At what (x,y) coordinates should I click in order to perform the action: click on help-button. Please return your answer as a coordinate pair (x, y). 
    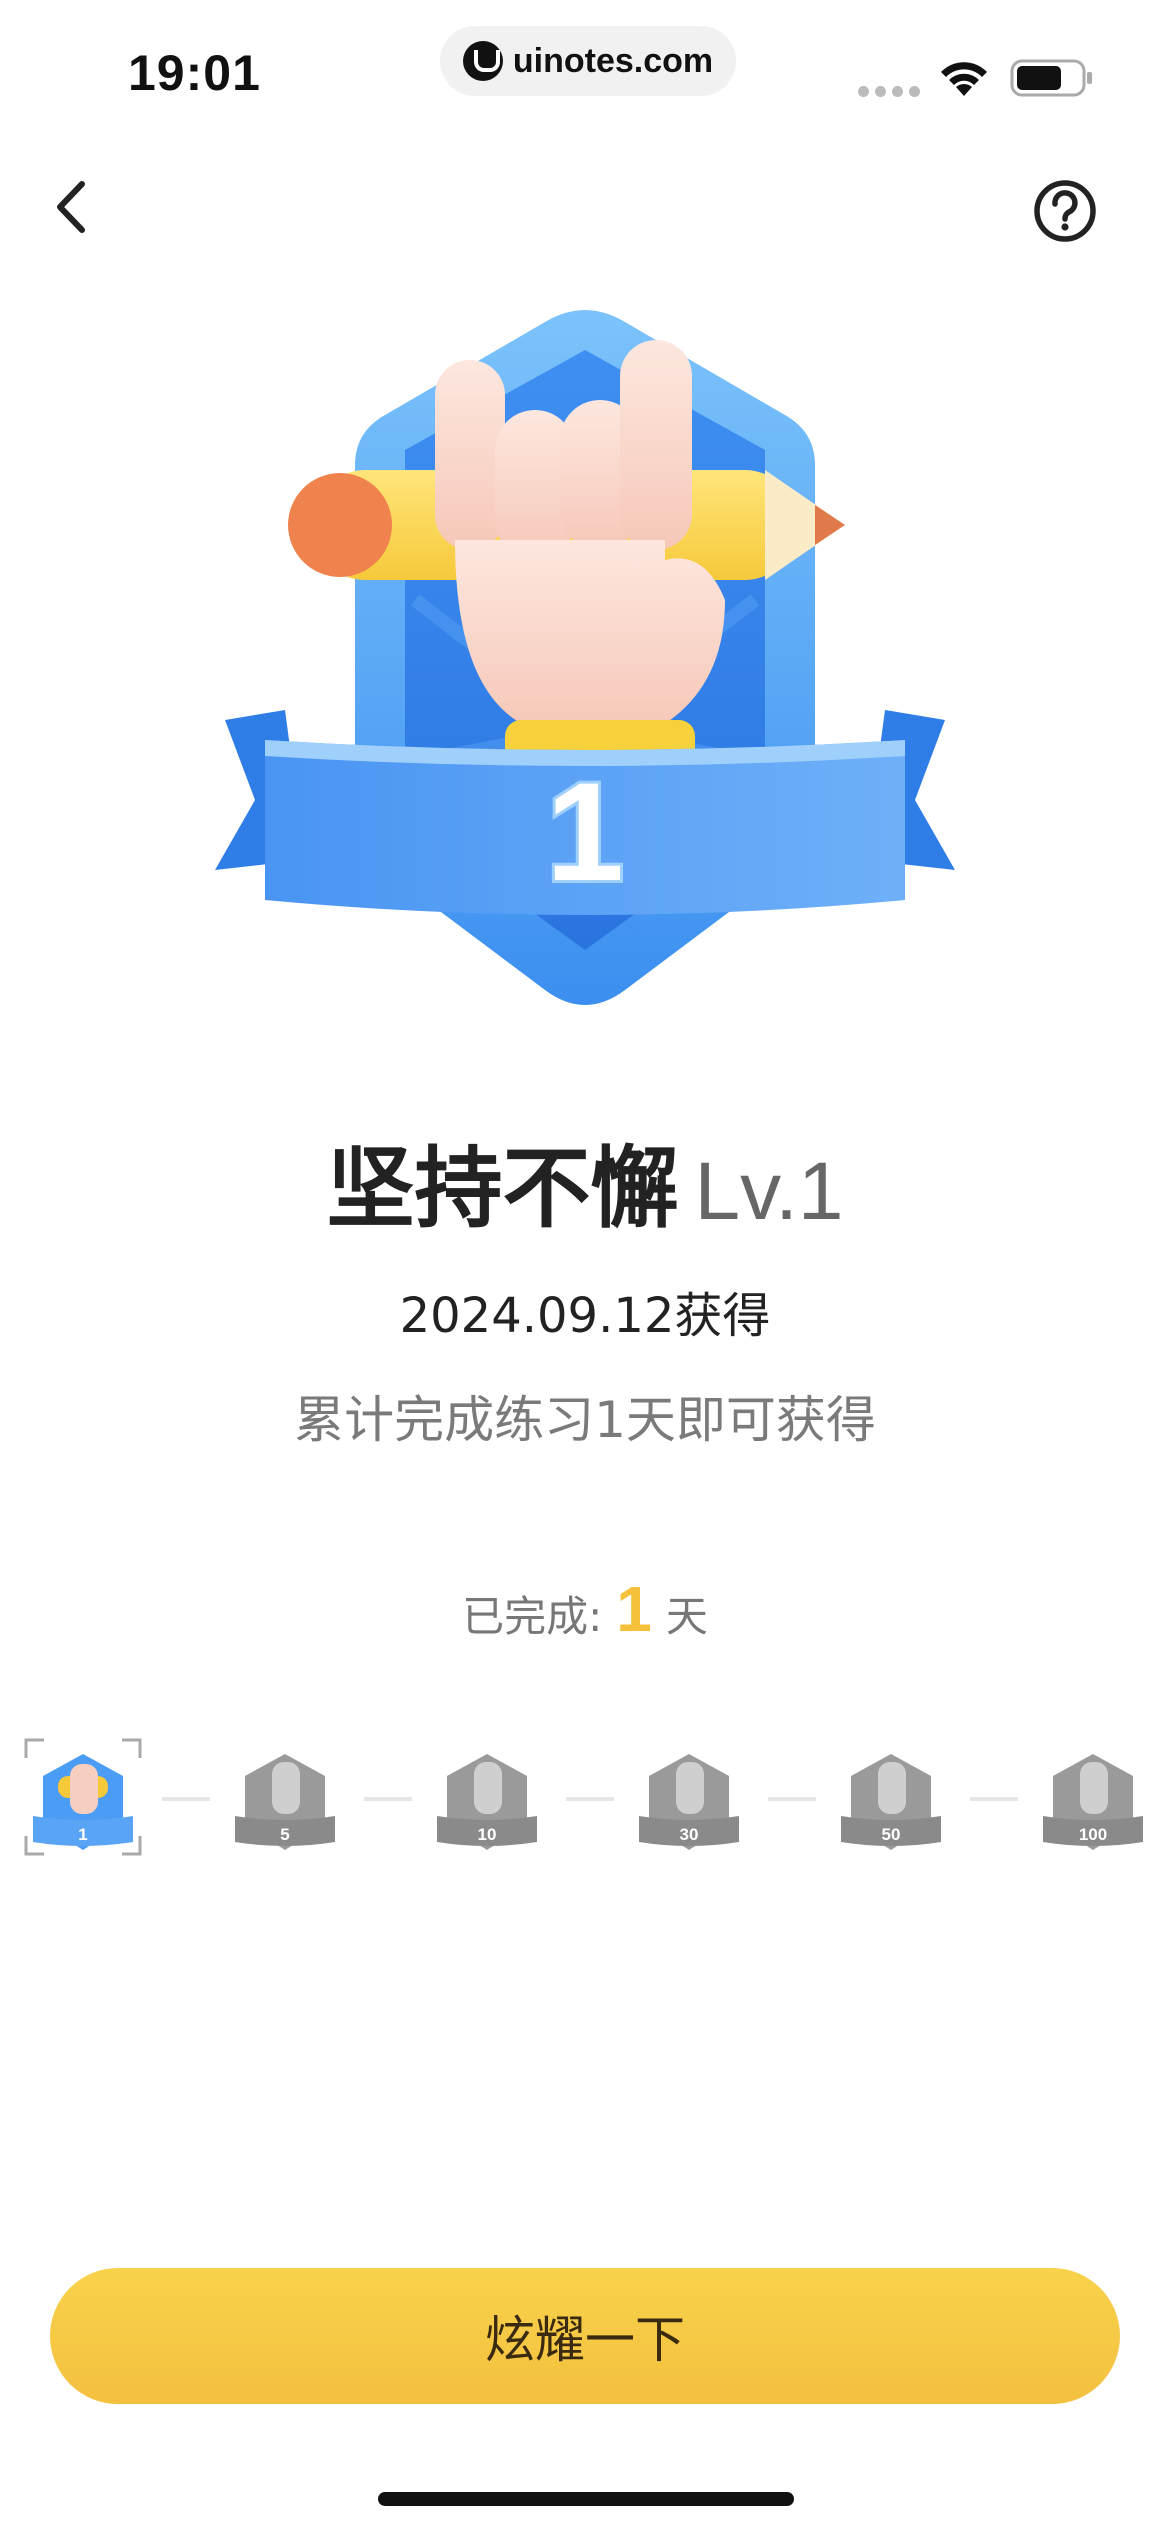
    Looking at the image, I should click on (1065, 211).